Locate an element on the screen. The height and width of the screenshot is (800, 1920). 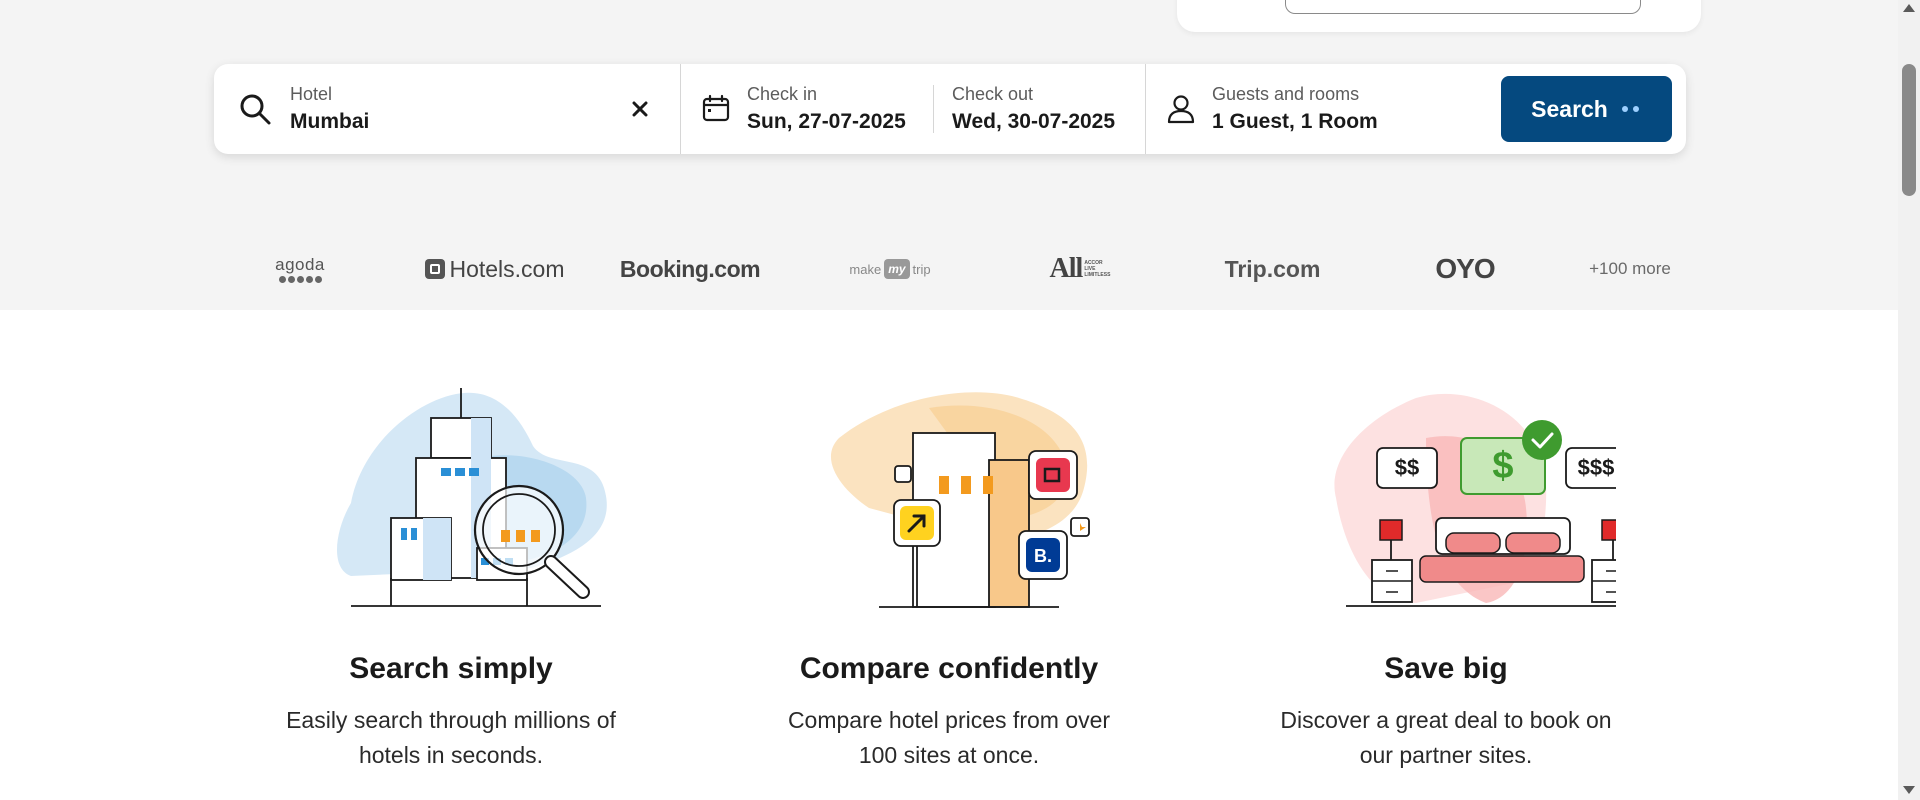
more-partners-link: +100 more is located at coordinates (1630, 269).